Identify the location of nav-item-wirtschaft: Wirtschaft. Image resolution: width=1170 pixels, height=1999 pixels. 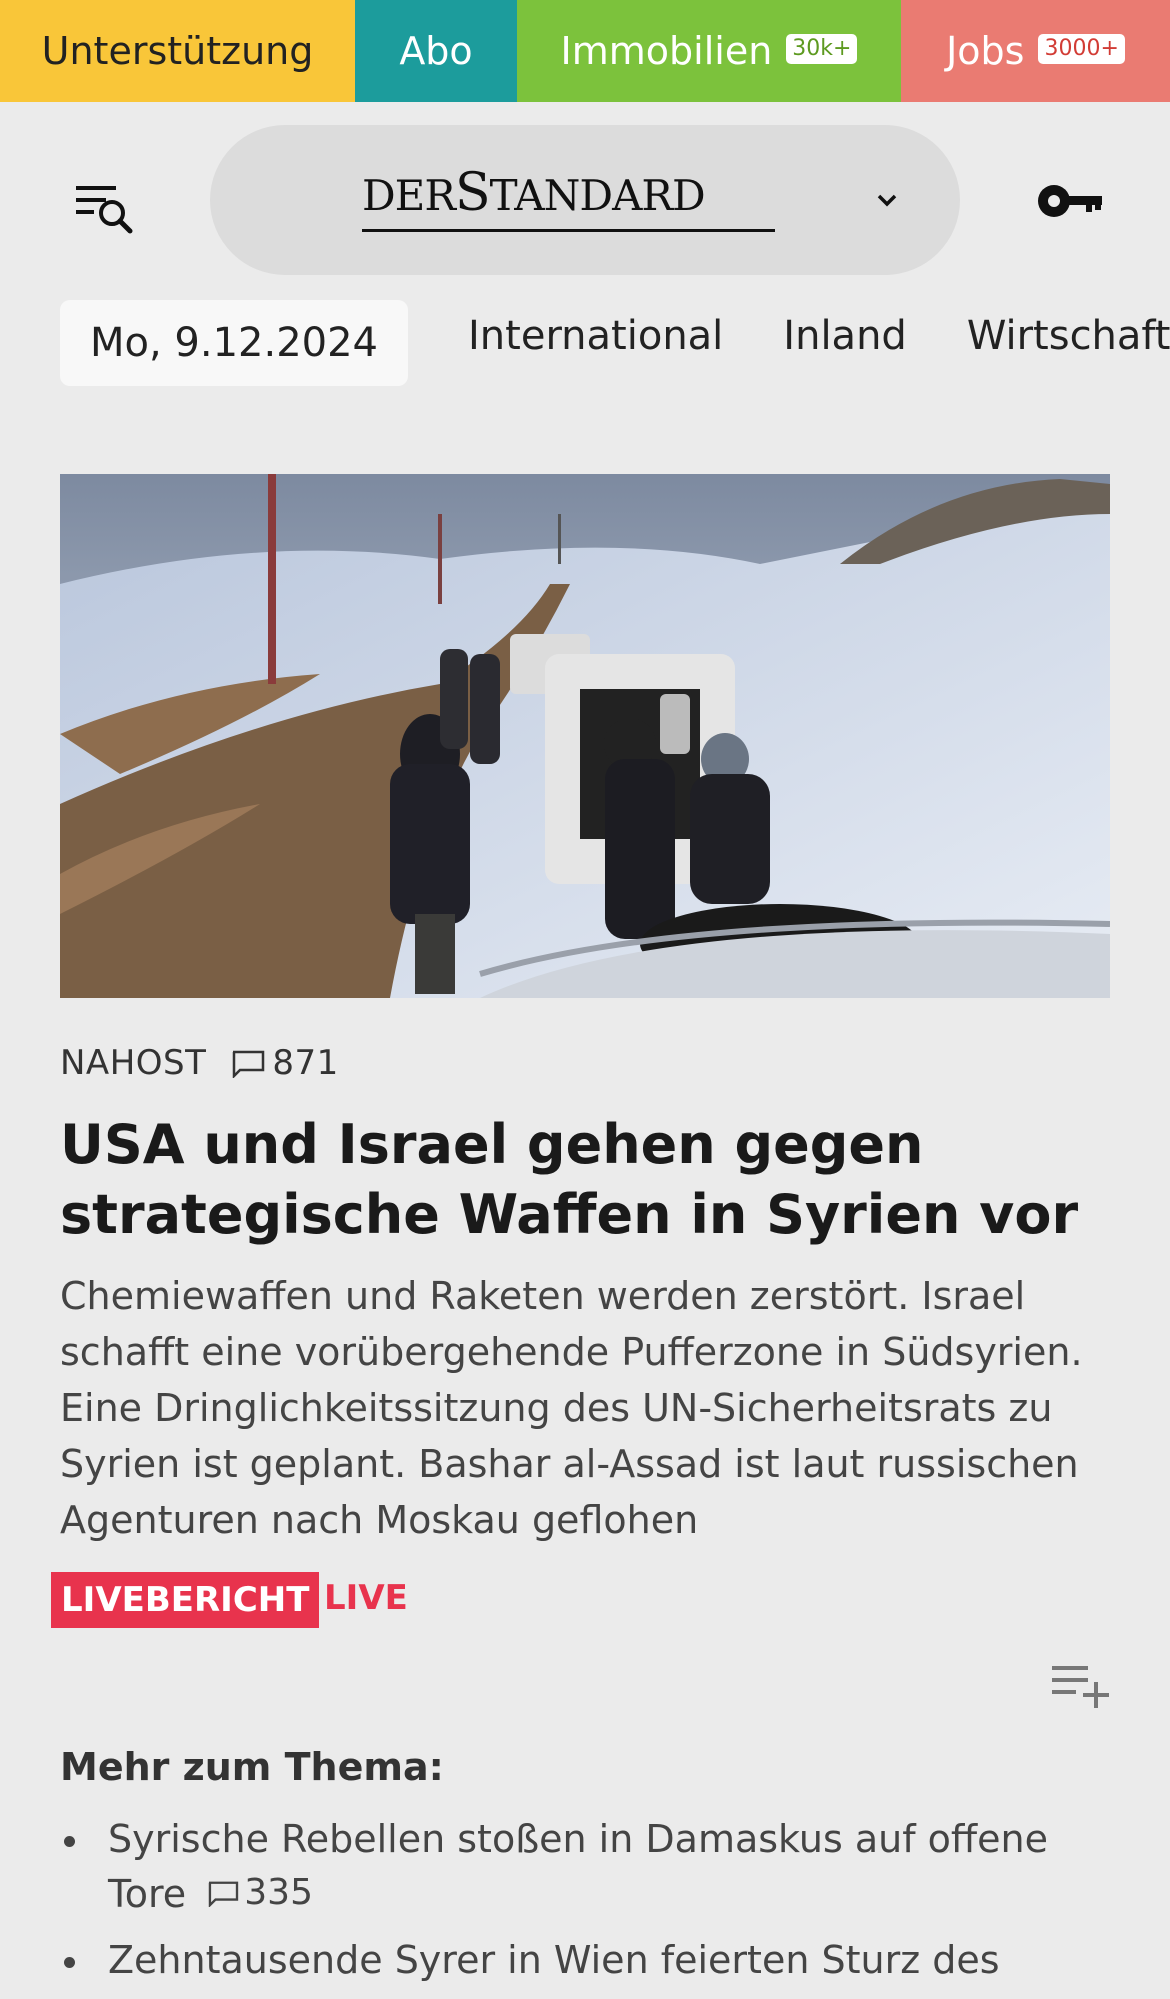
(1068, 336).